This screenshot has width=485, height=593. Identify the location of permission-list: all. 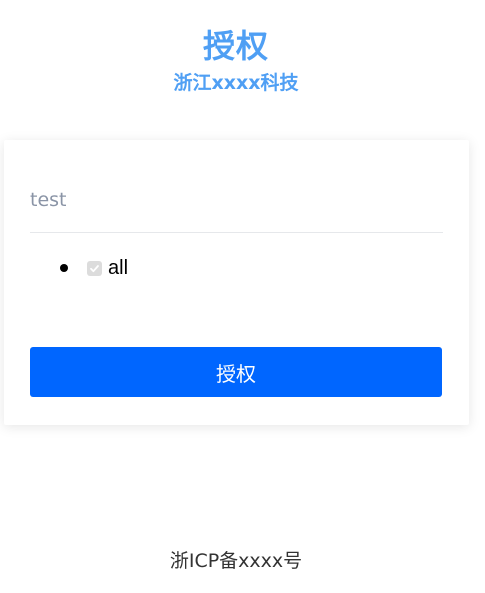
(94, 268).